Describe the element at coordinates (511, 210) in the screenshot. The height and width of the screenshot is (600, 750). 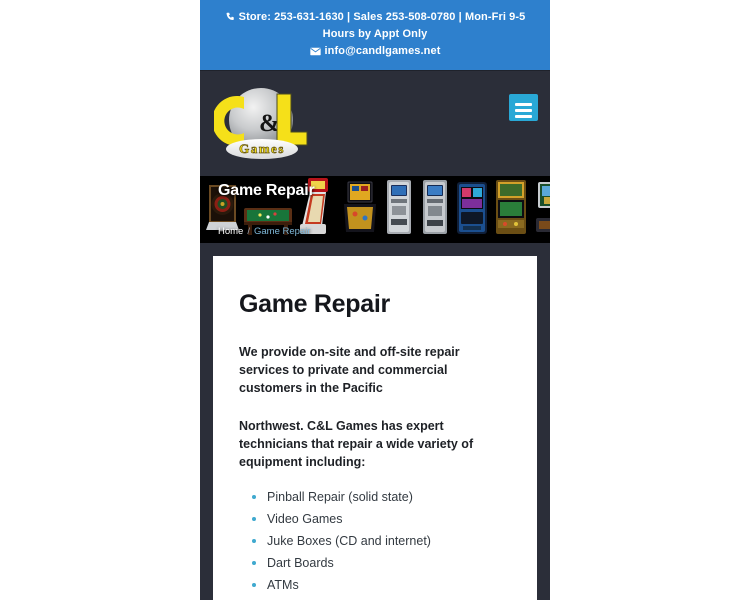
I see `arcade-cabinet` at that location.